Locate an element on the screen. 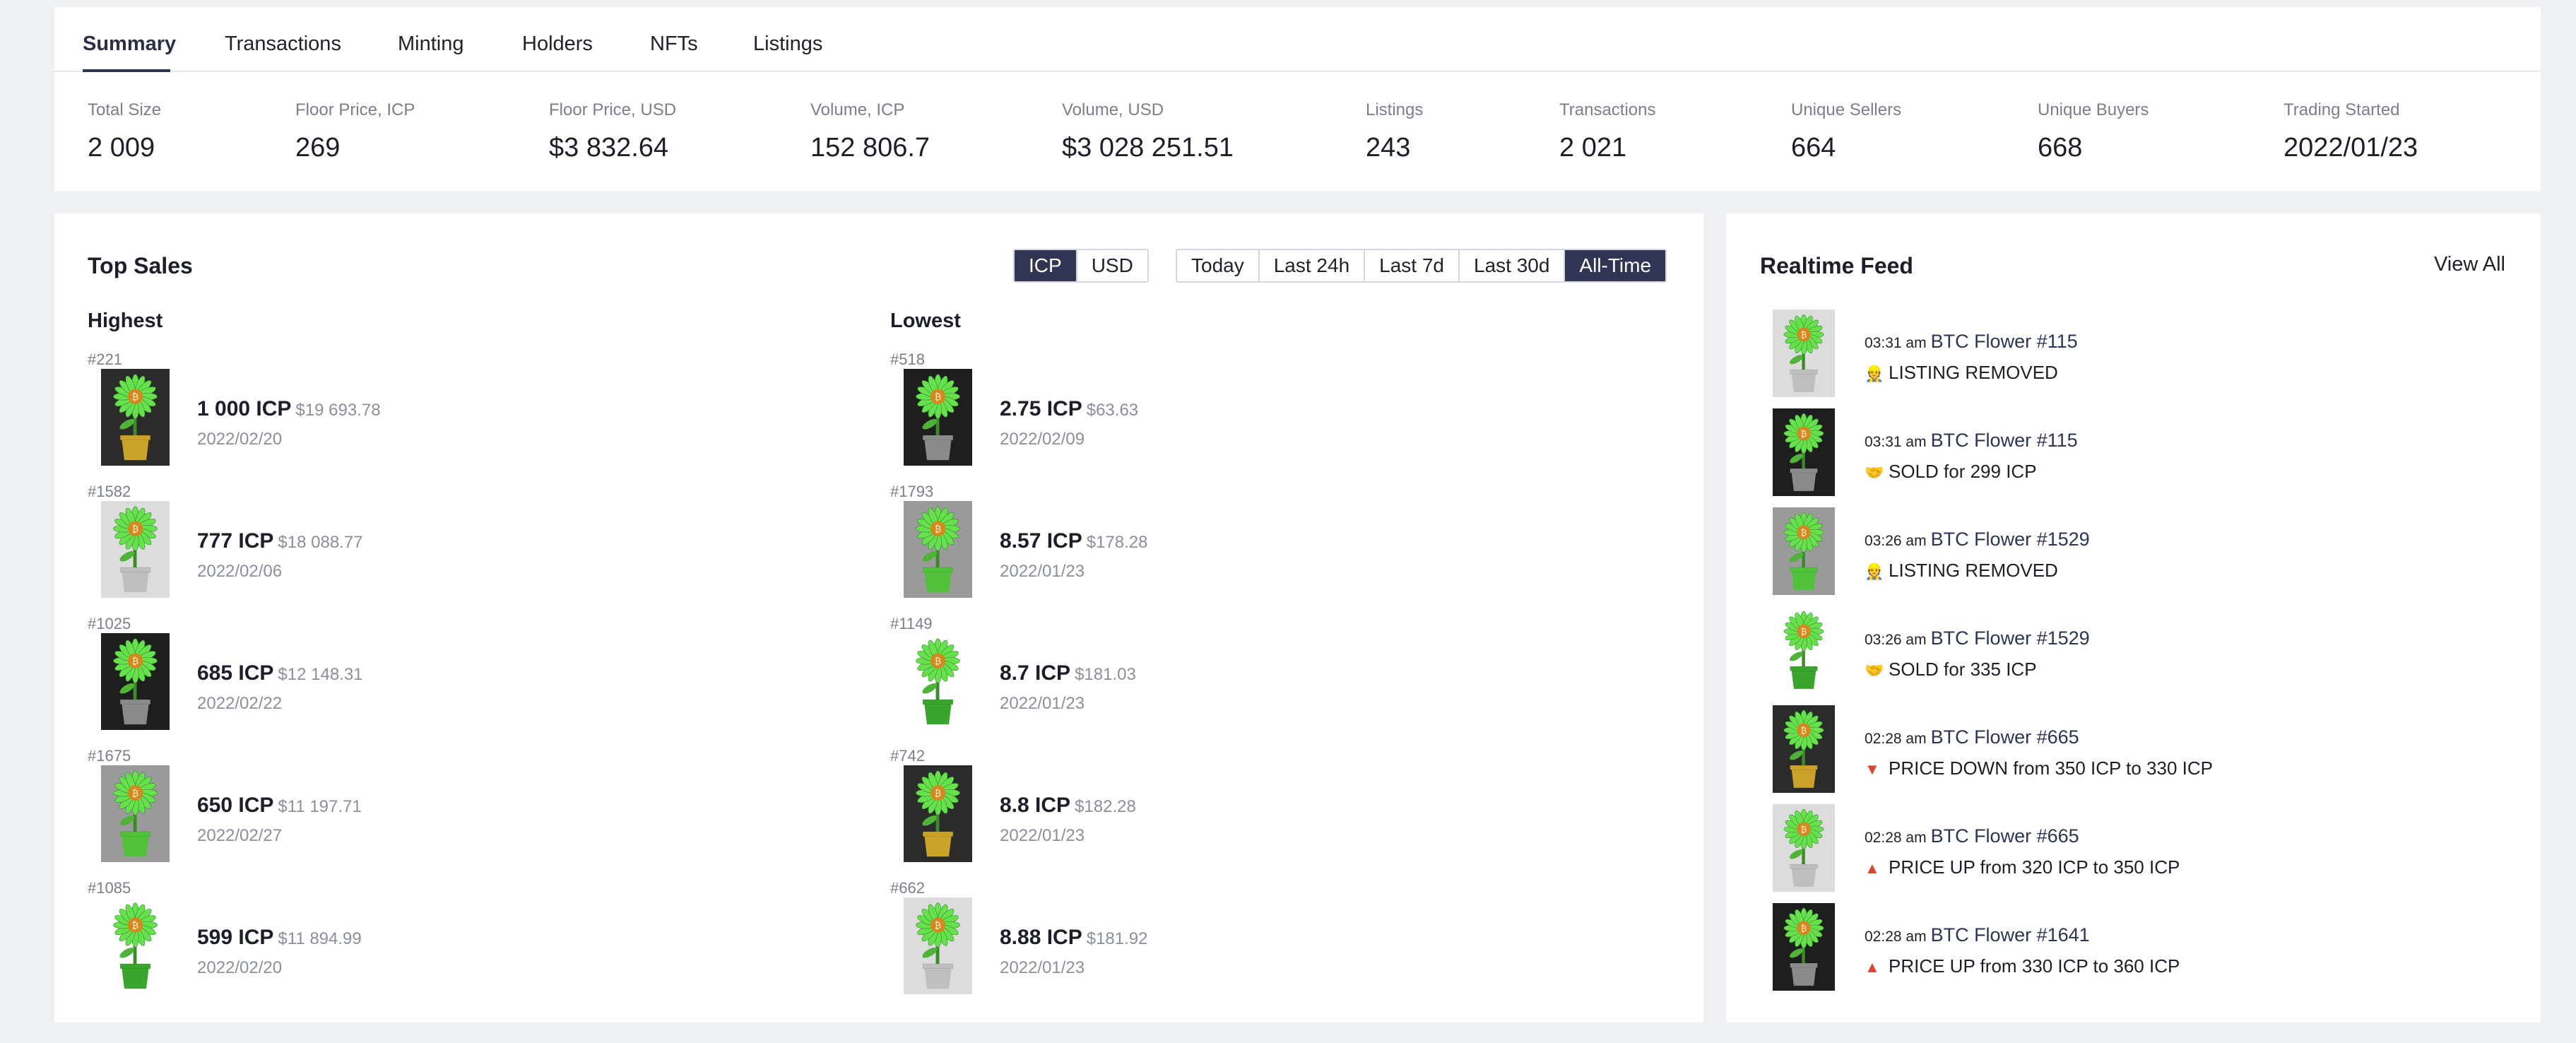 The width and height of the screenshot is (2576, 1043). stat-value: 152 806.7 is located at coordinates (870, 148).